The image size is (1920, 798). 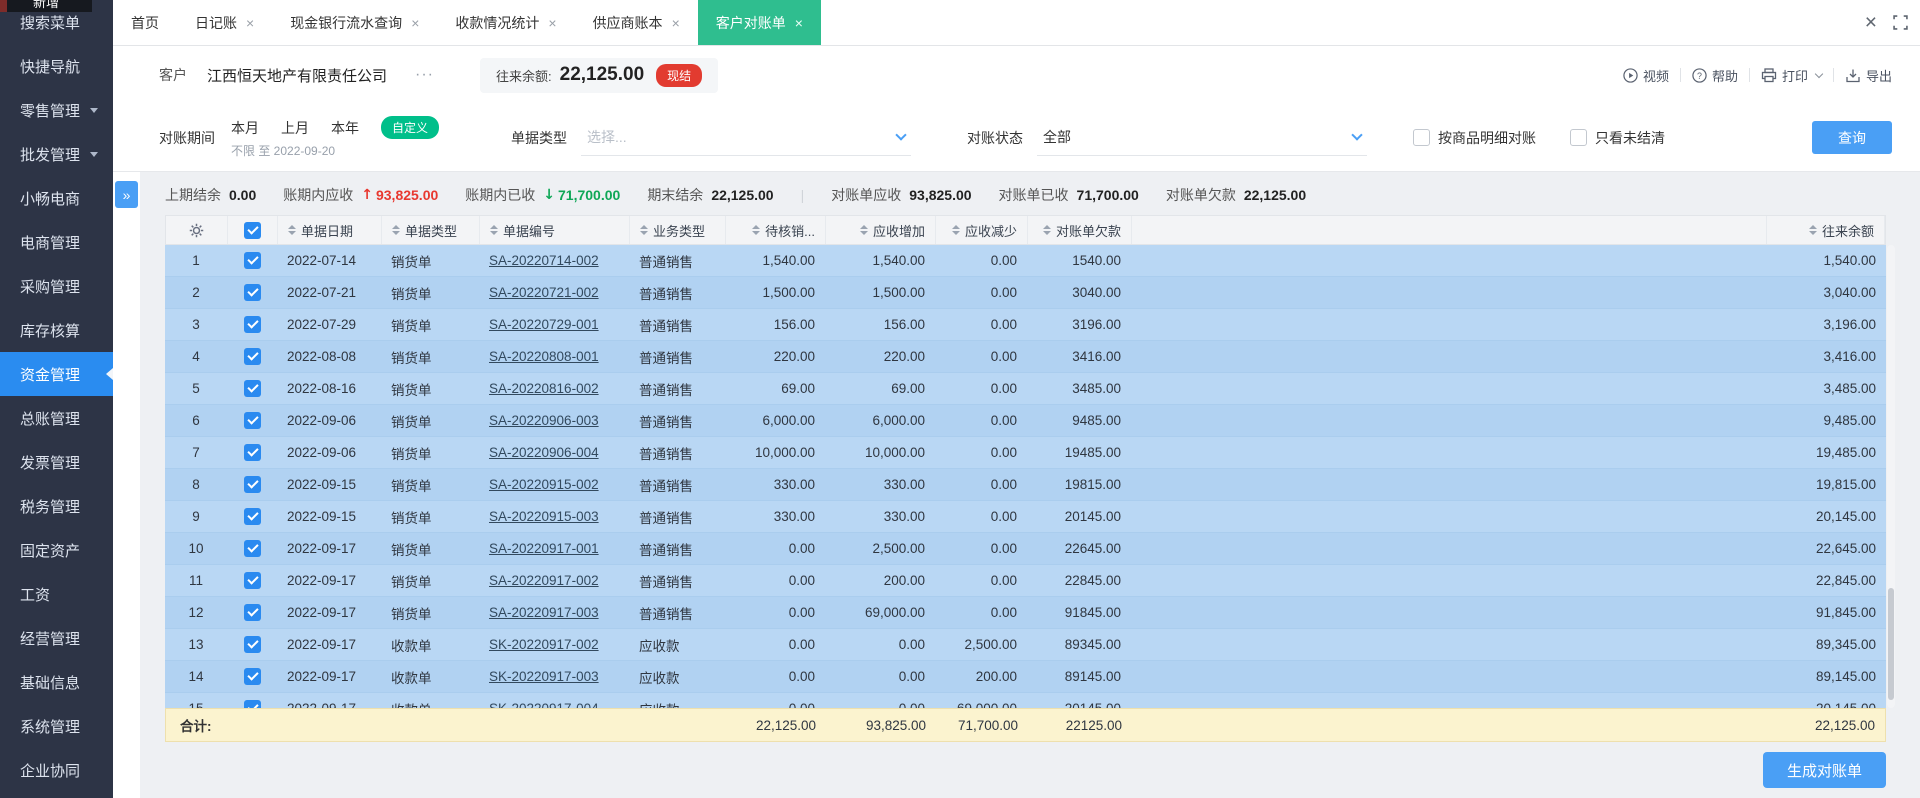 What do you see at coordinates (56, 110) in the screenshot?
I see `sidebar-item-3: 零售管理` at bounding box center [56, 110].